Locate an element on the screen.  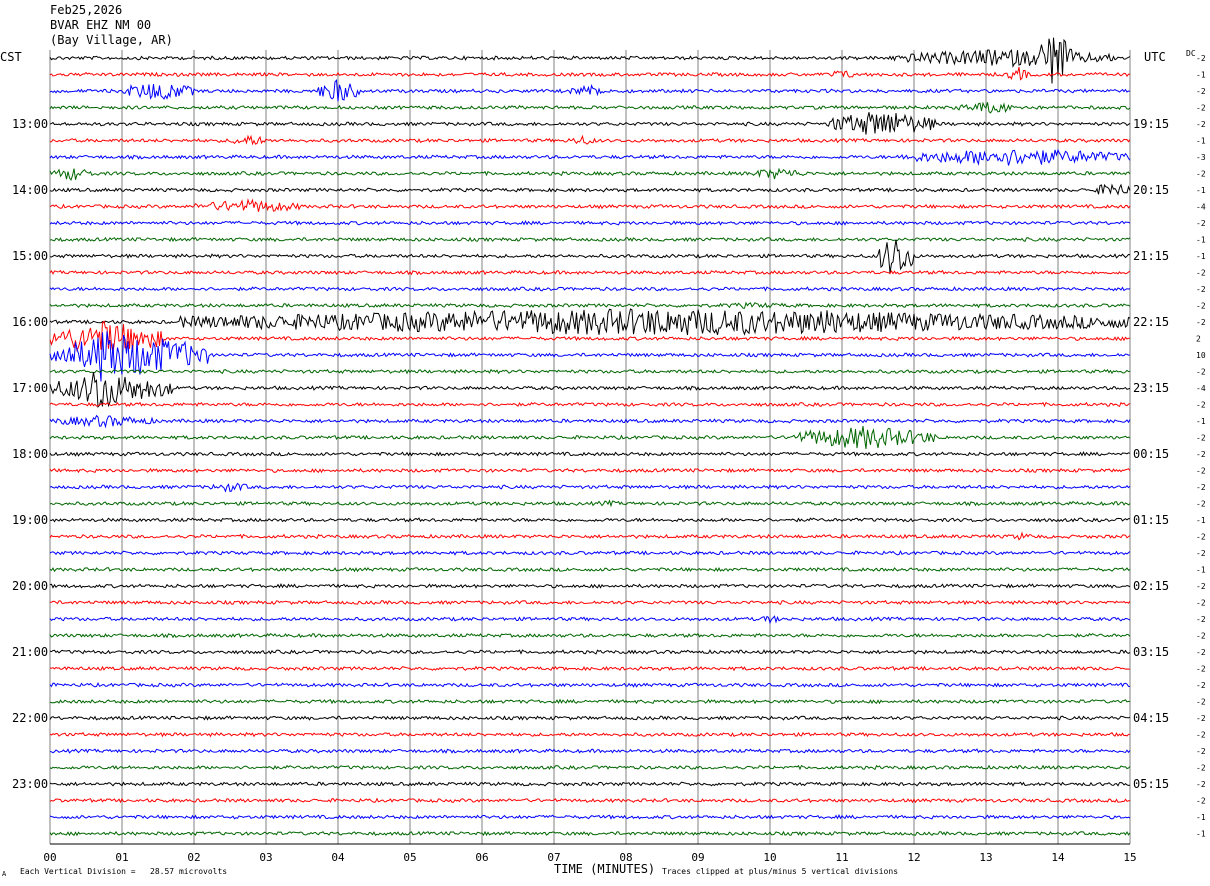
right-time-label: 23:15 is located at coordinates (1151, 388).